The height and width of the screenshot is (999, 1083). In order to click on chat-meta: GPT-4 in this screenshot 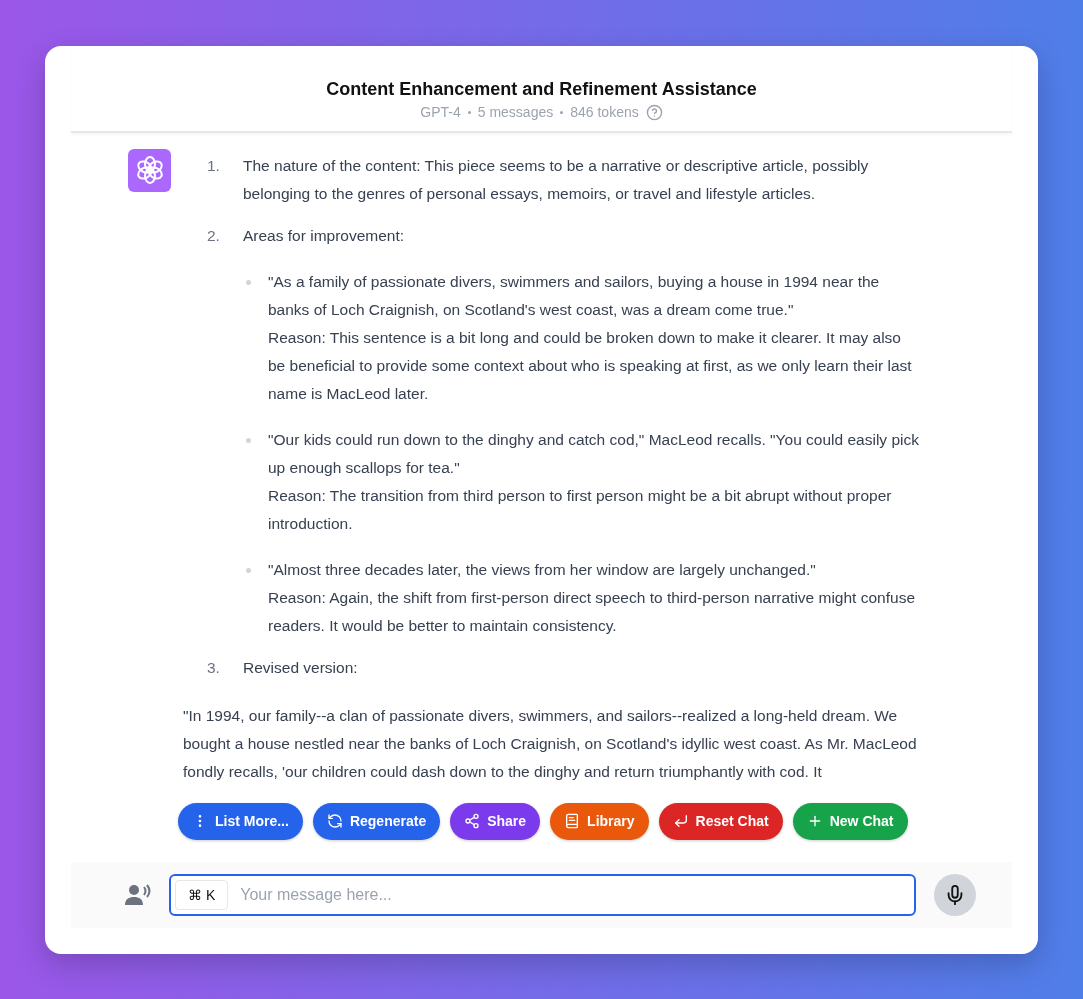, I will do `click(440, 112)`.